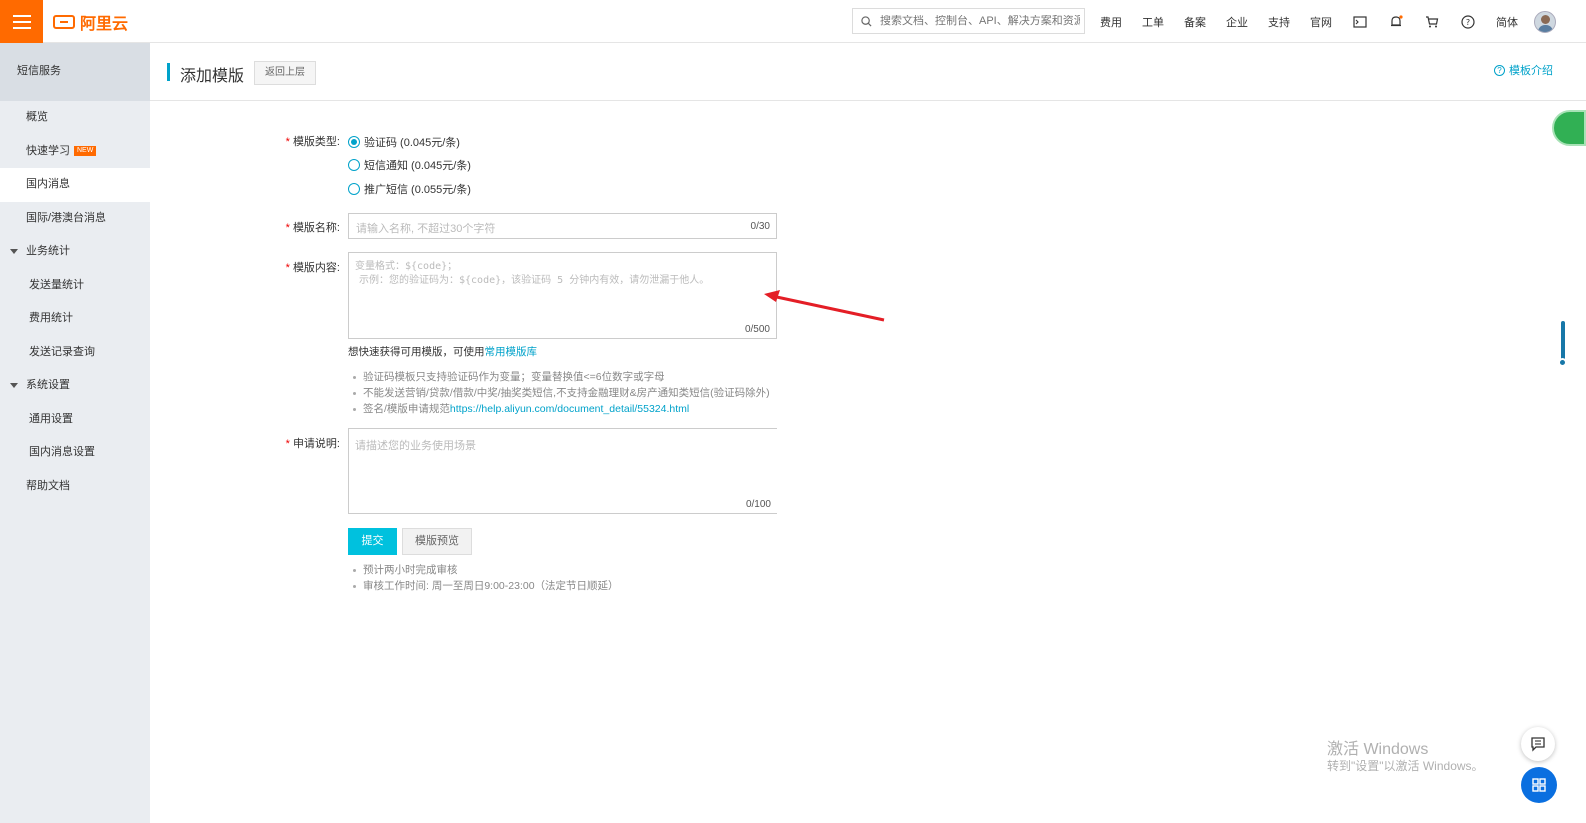 The image size is (1586, 823). I want to click on radio-checked-icon, so click(354, 142).